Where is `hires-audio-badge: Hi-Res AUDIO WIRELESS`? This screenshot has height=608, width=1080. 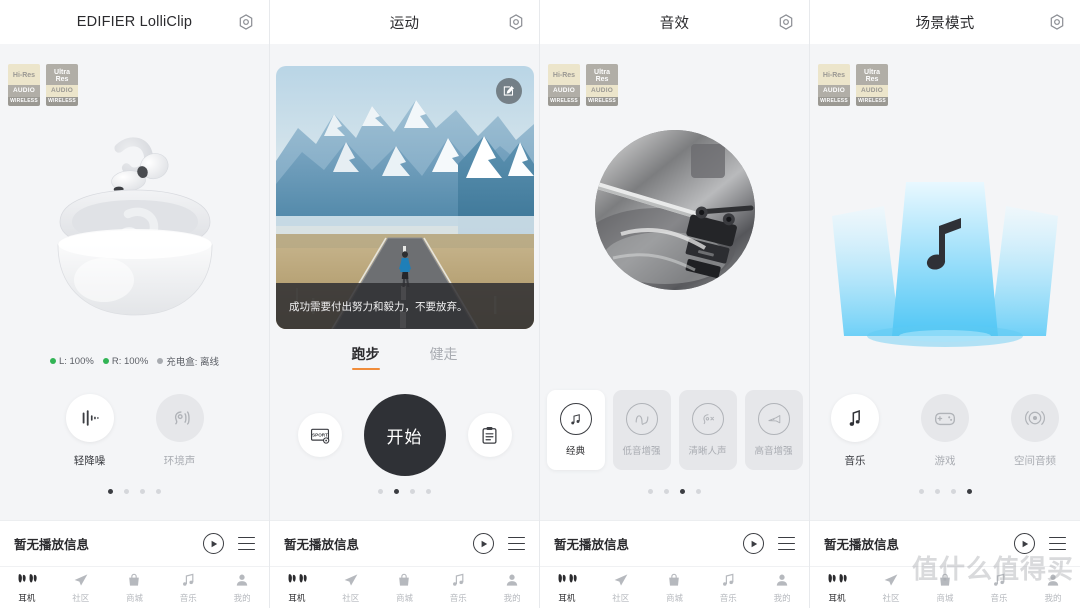
hires-audio-badge: Hi-Res AUDIO WIRELESS is located at coordinates (834, 85).